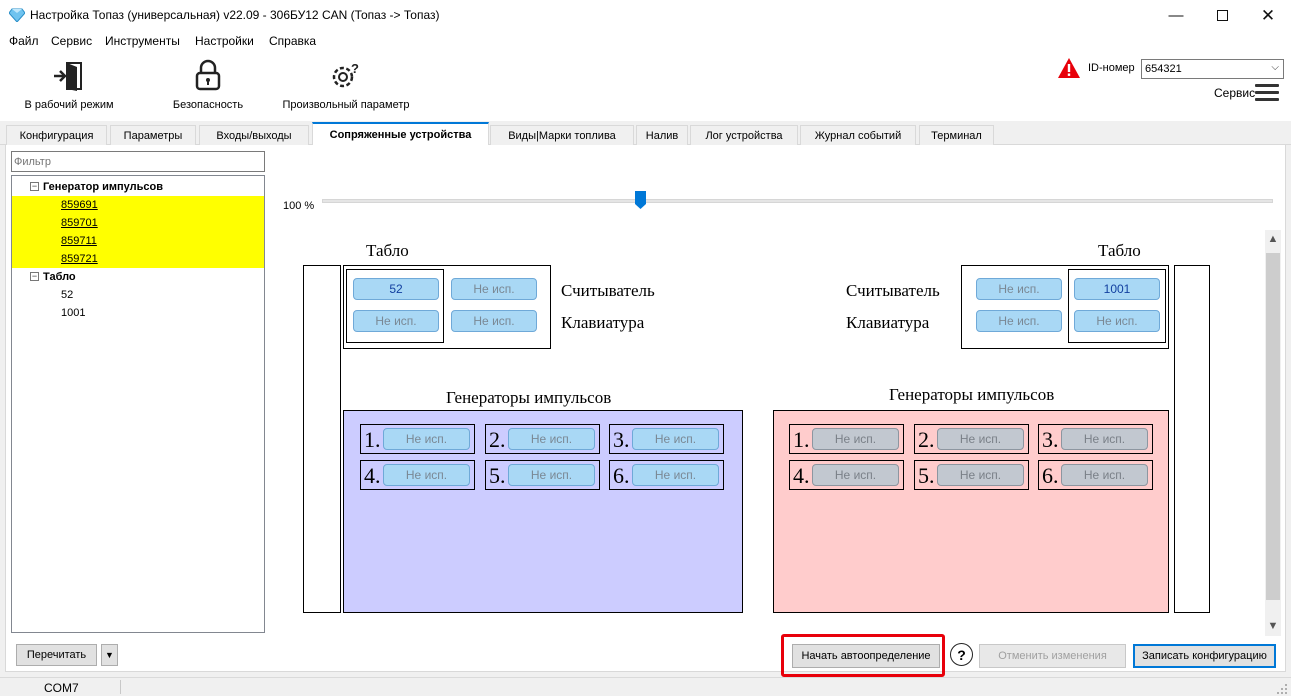 The width and height of the screenshot is (1291, 696). What do you see at coordinates (1111, 68) in the screenshot?
I see `id-number-label: ID-номер` at bounding box center [1111, 68].